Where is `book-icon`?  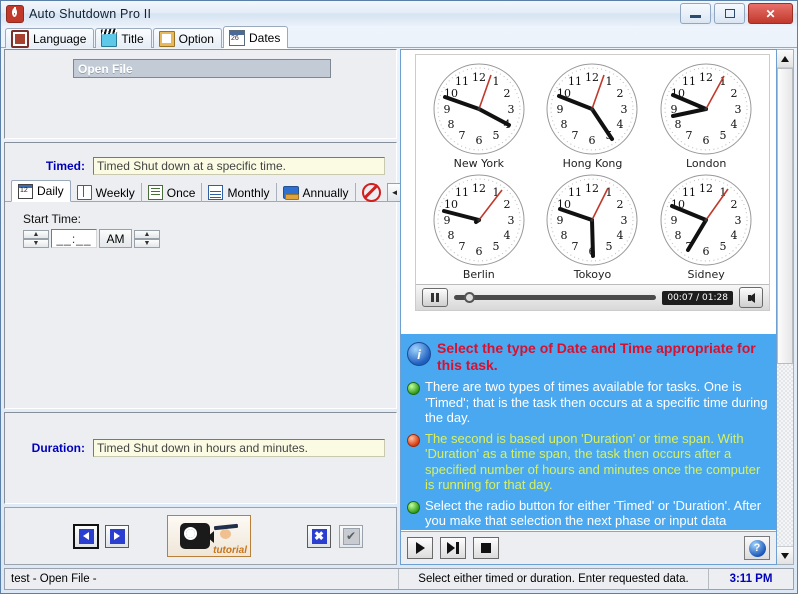 book-icon is located at coordinates (84, 192).